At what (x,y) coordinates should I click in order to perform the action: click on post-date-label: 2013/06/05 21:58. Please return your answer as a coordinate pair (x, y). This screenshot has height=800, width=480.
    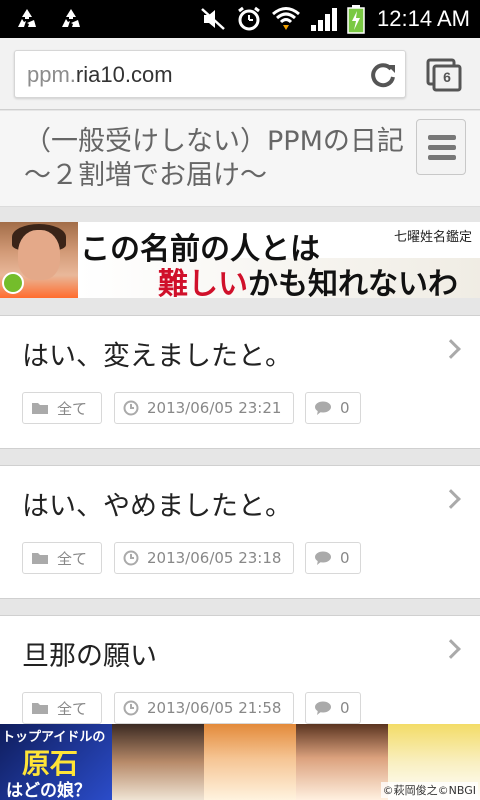
    Looking at the image, I should click on (214, 708).